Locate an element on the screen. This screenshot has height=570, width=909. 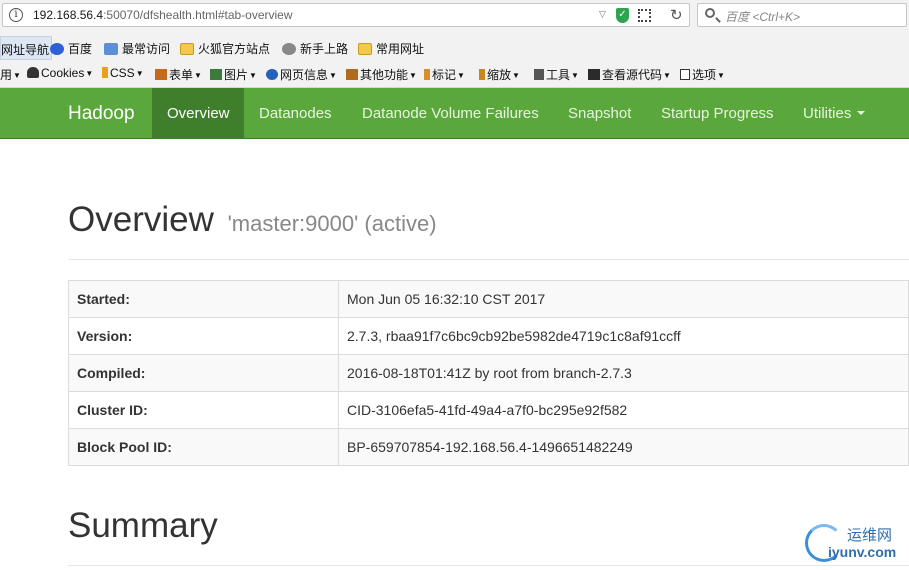
toolbar-label: 选项 is located at coordinates (704, 75).